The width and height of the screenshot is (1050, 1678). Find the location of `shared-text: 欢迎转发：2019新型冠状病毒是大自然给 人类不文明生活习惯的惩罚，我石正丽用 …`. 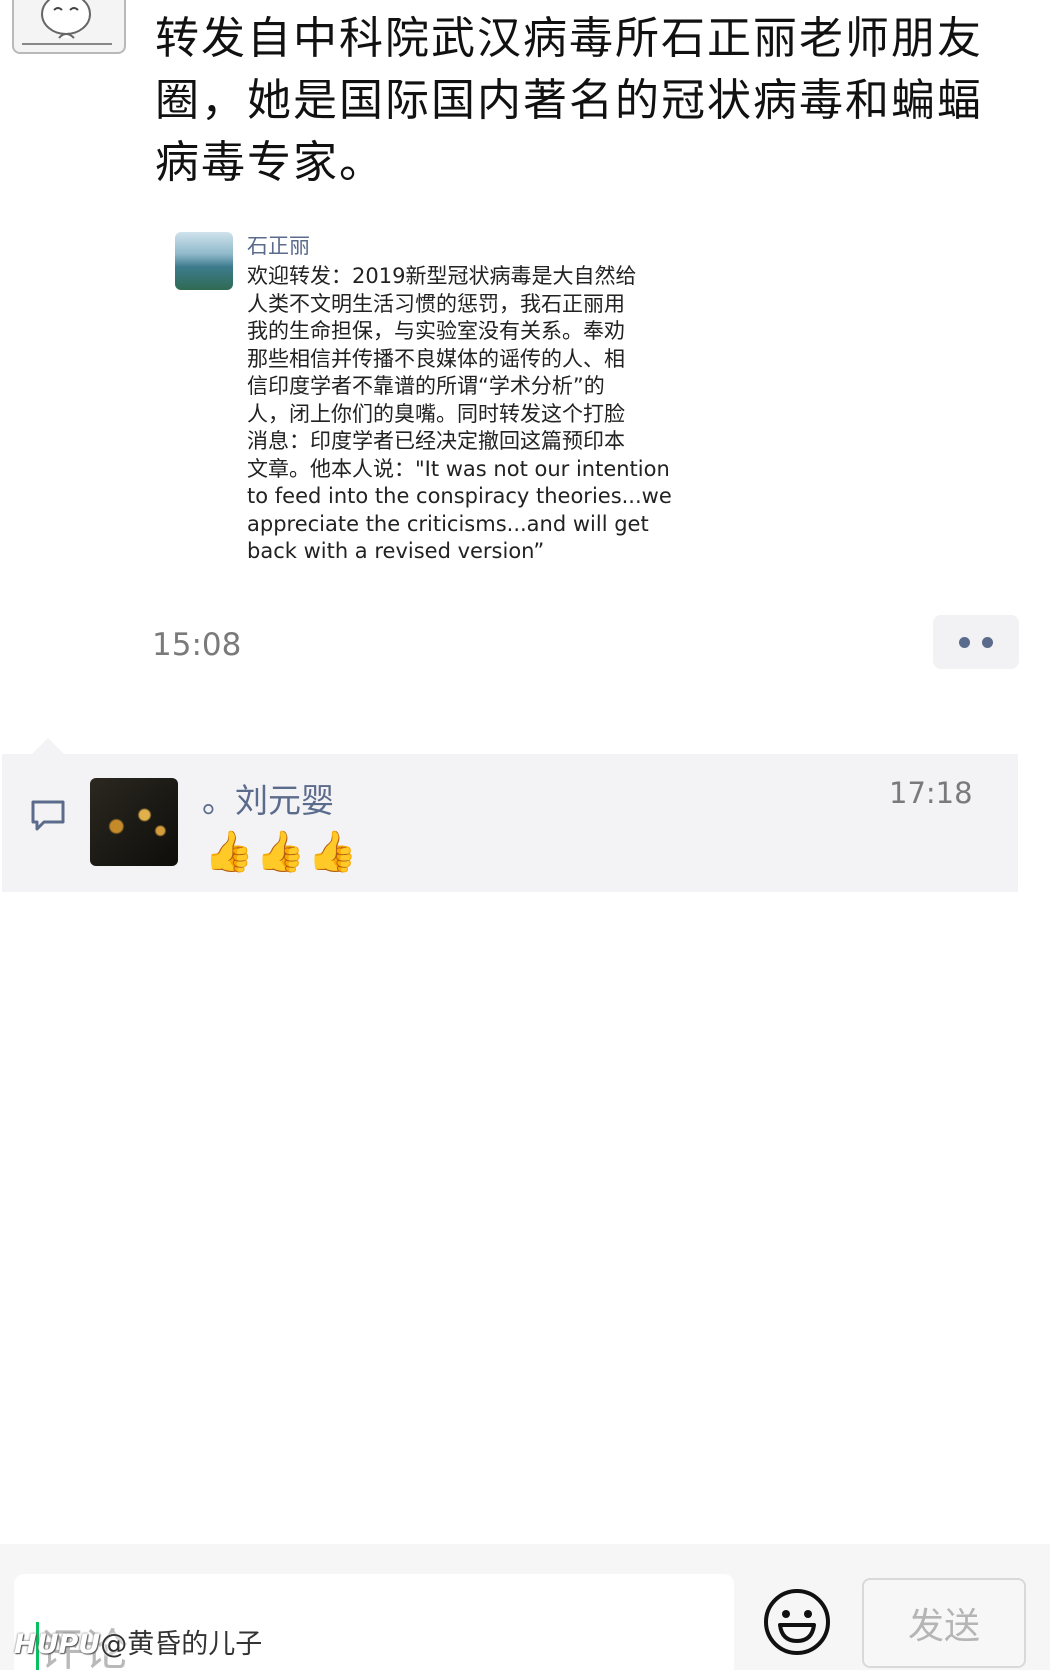

shared-text: 欢迎转发：2019新型冠状病毒是大自然给 人类不文明生活习惯的惩罚，我石正丽用 … is located at coordinates (459, 413).